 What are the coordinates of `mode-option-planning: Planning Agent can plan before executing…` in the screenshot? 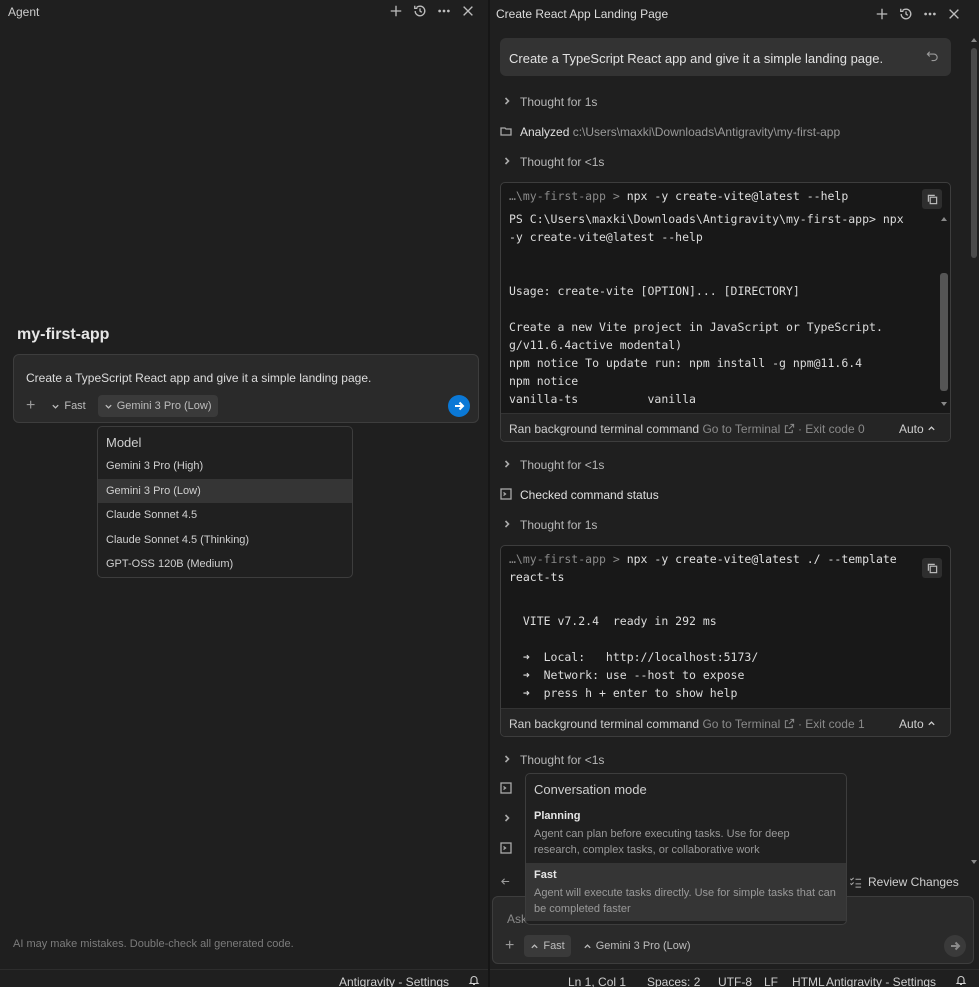 It's located at (686, 834).